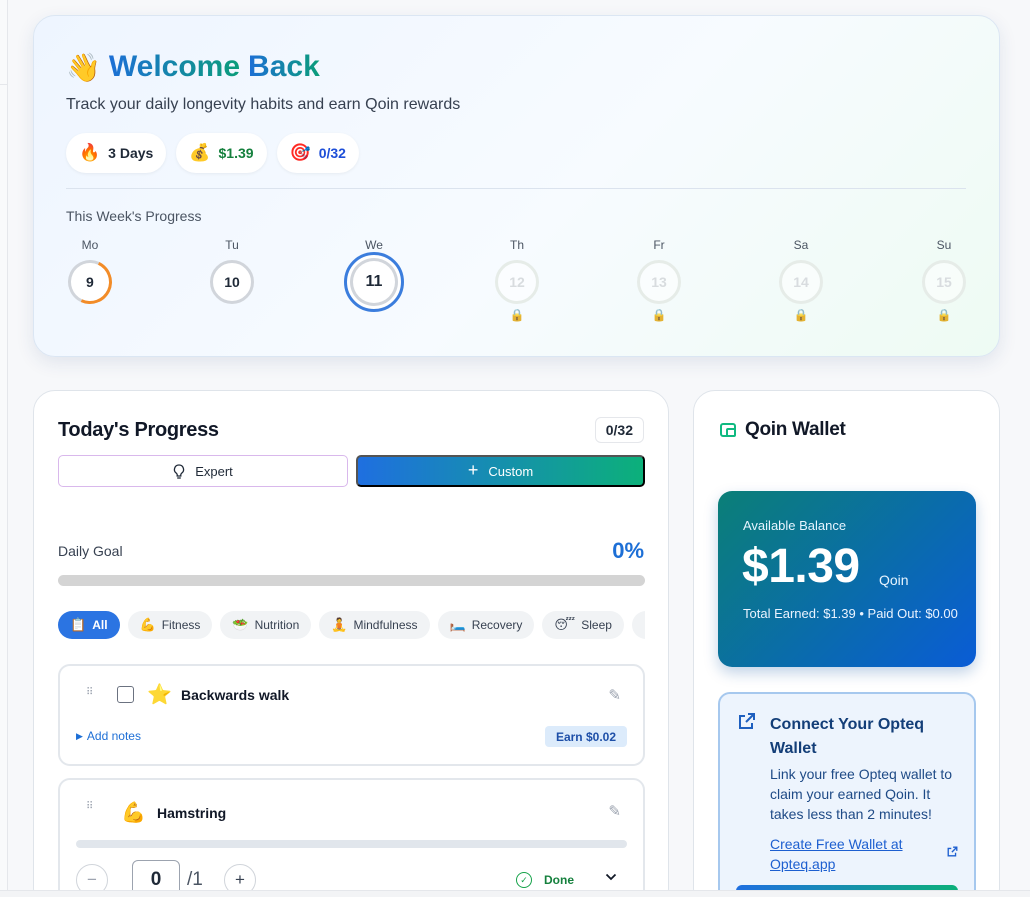 This screenshot has width=1030, height=897. I want to click on day-sa: Sa 14 🔒, so click(801, 280).